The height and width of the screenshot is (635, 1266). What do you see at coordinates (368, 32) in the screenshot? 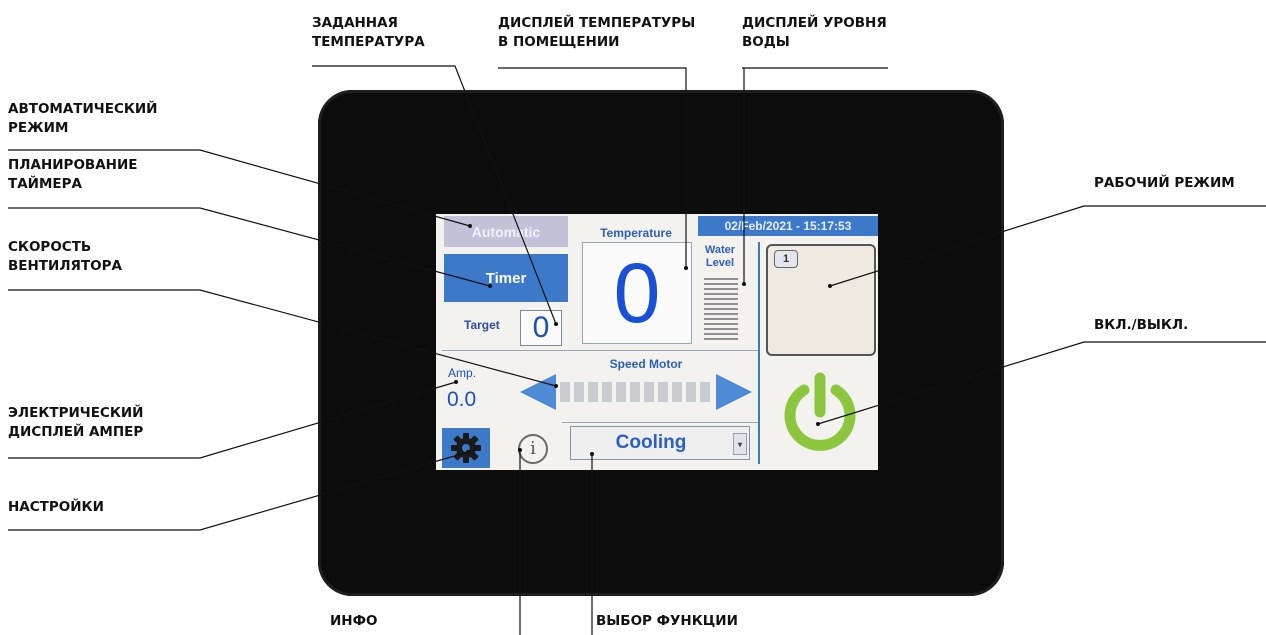
I see `callout-target-temp: ЗАДАННАЯ ТЕМПЕРАТУРА` at bounding box center [368, 32].